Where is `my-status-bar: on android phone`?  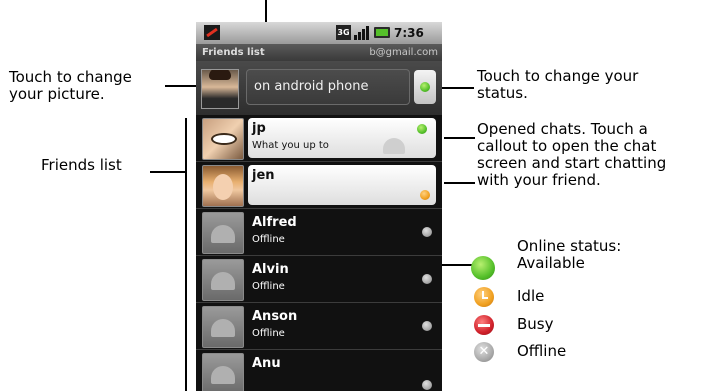 my-status-bar: on android phone is located at coordinates (319, 88).